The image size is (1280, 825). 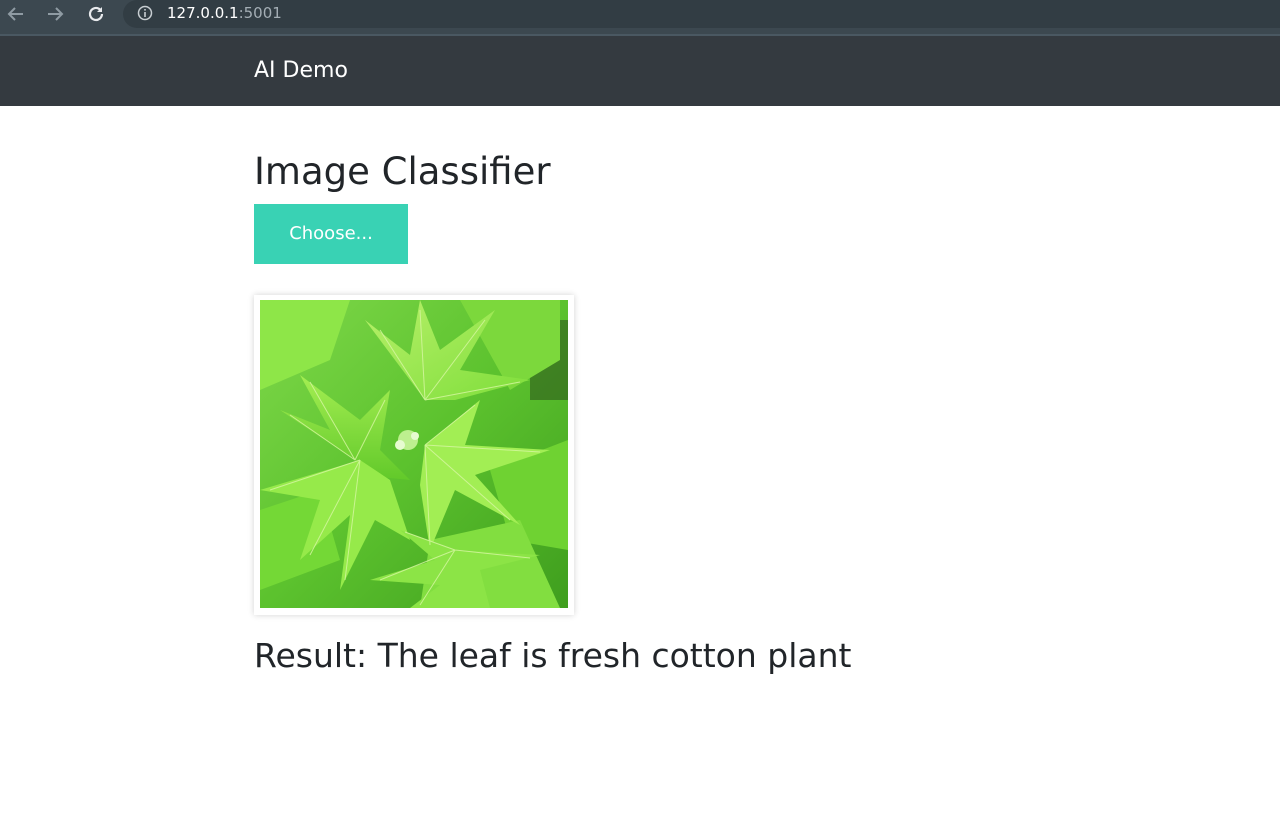 What do you see at coordinates (260, 13) in the screenshot?
I see `url-port: :5001` at bounding box center [260, 13].